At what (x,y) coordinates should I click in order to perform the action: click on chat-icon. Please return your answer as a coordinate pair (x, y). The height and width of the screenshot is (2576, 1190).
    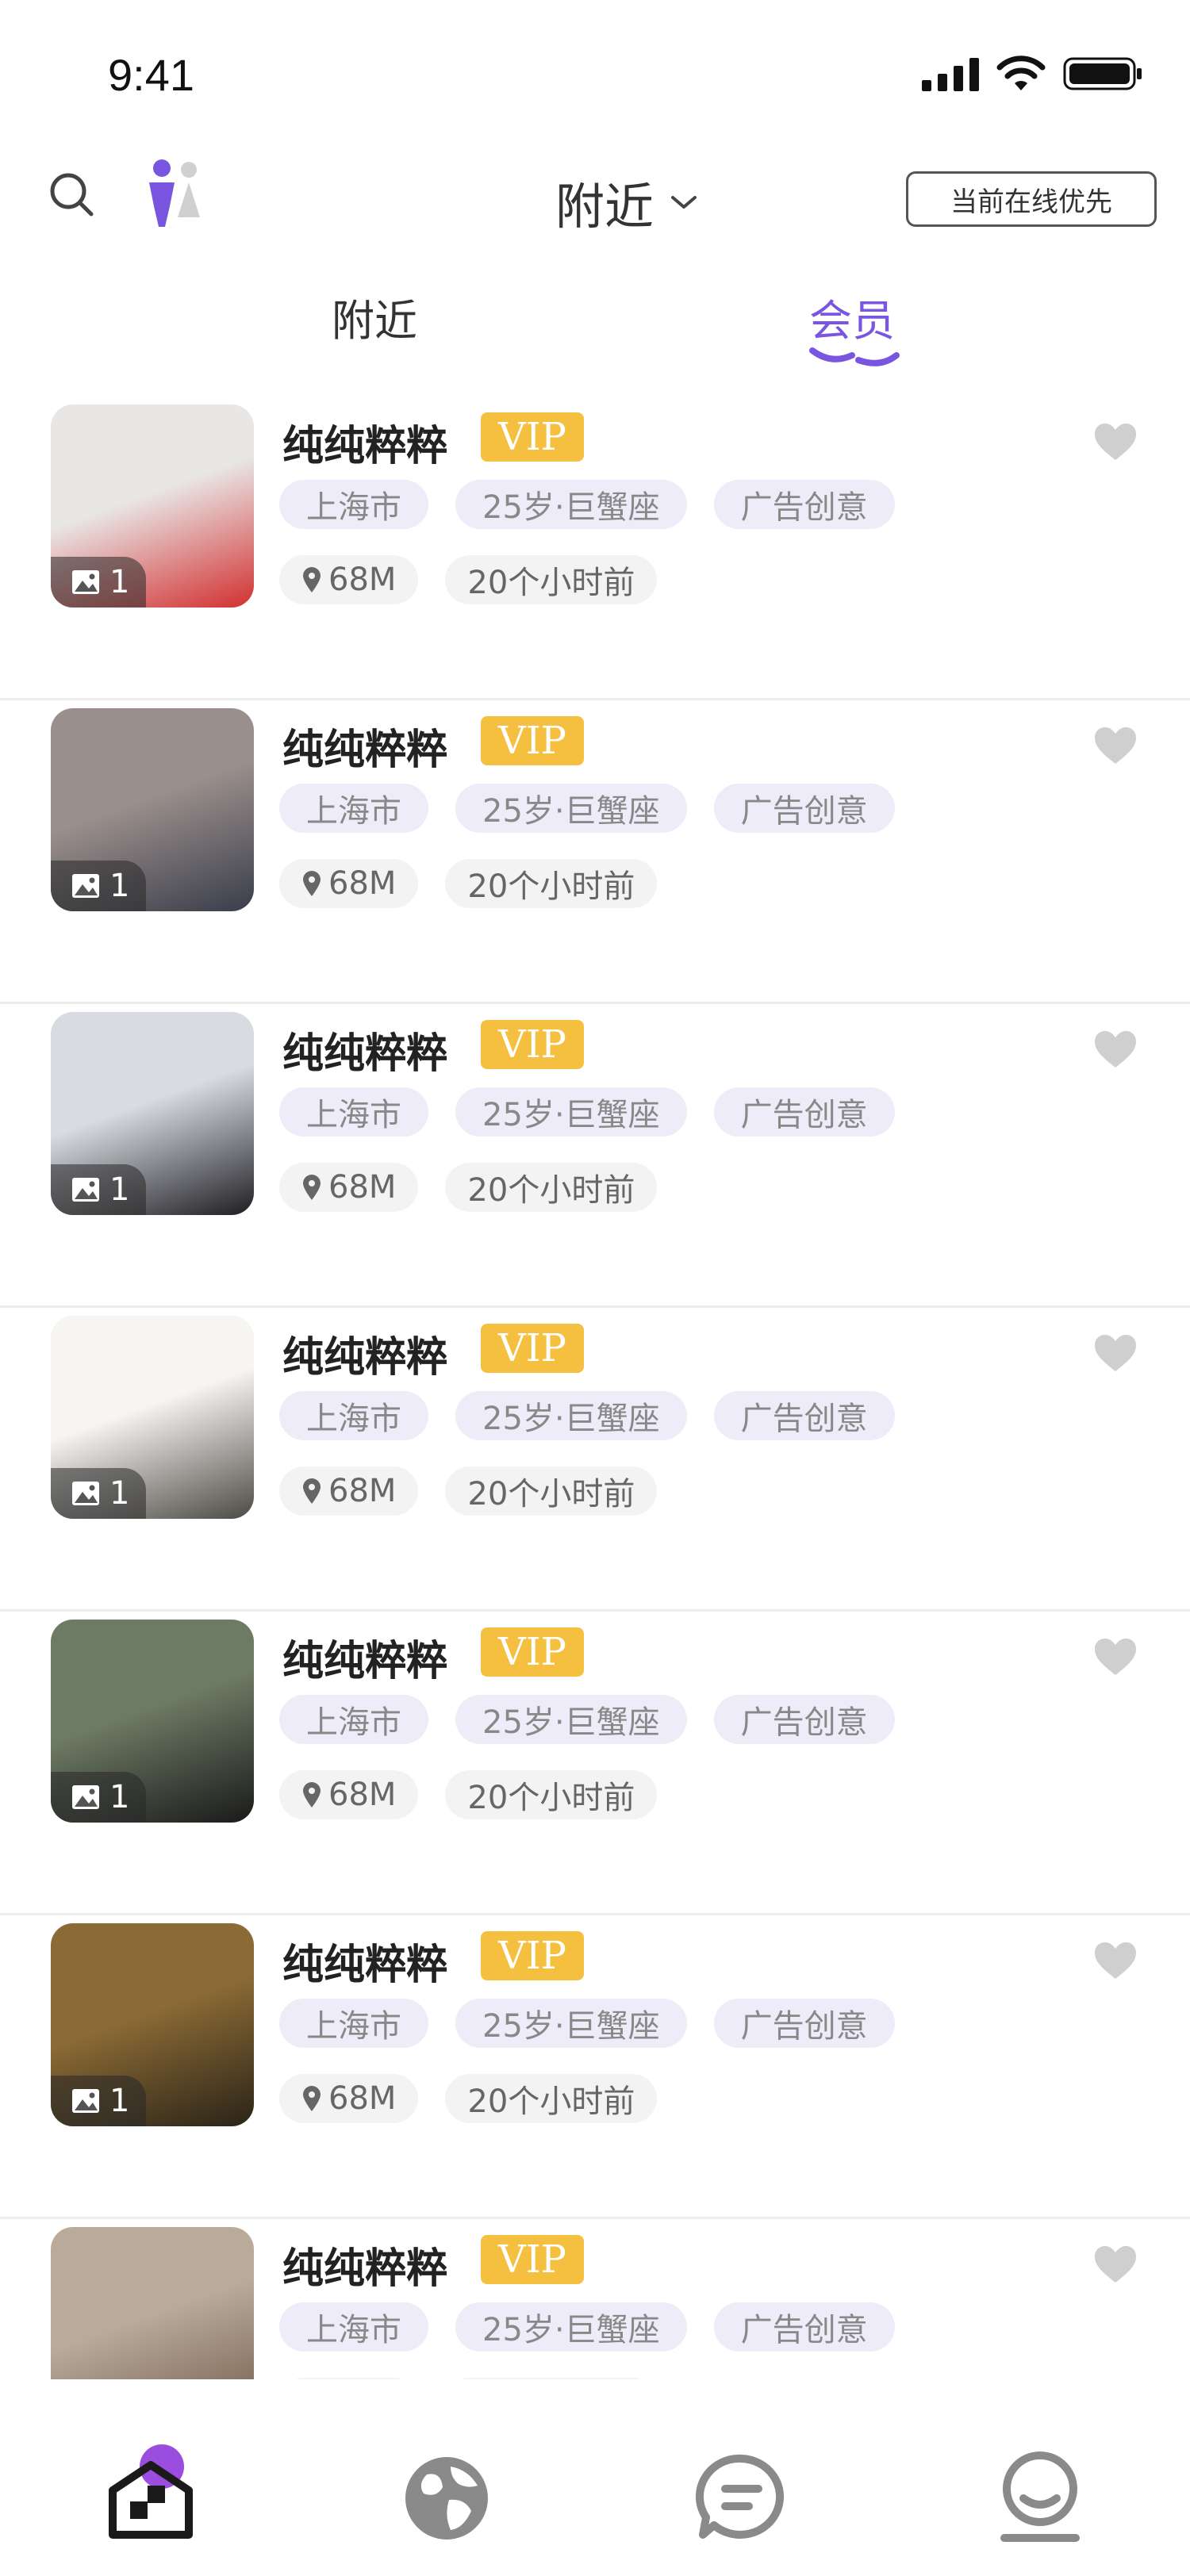
    Looking at the image, I should click on (740, 2496).